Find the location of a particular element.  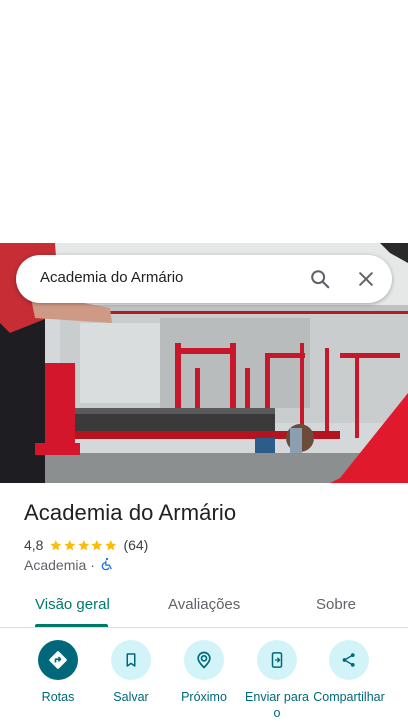

share-label: Compartilhar is located at coordinates (349, 697).